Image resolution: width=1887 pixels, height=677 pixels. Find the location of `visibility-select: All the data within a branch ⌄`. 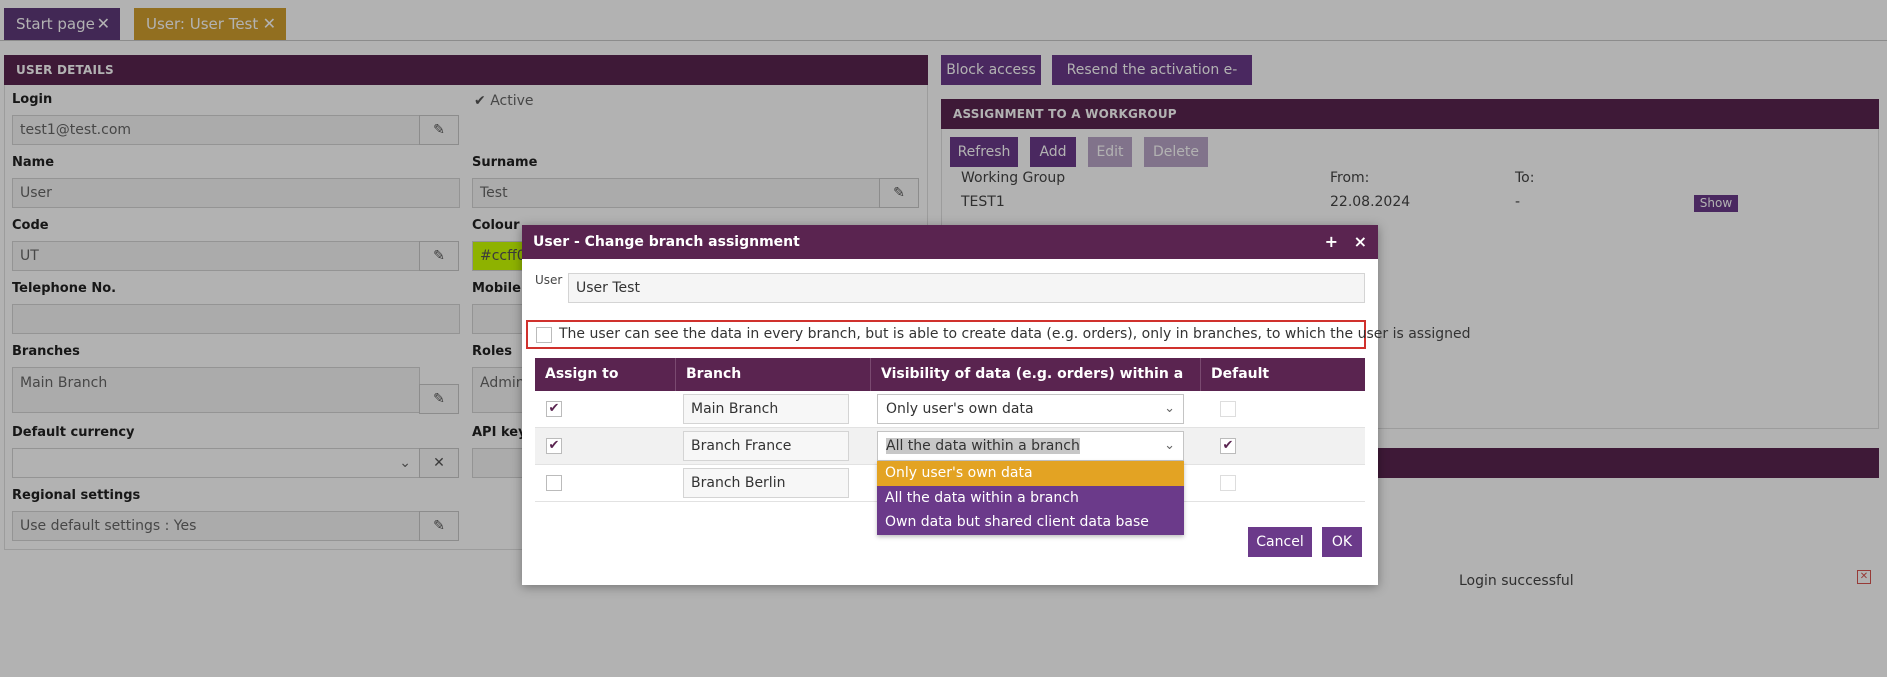

visibility-select: All the data within a branch ⌄ is located at coordinates (1030, 446).